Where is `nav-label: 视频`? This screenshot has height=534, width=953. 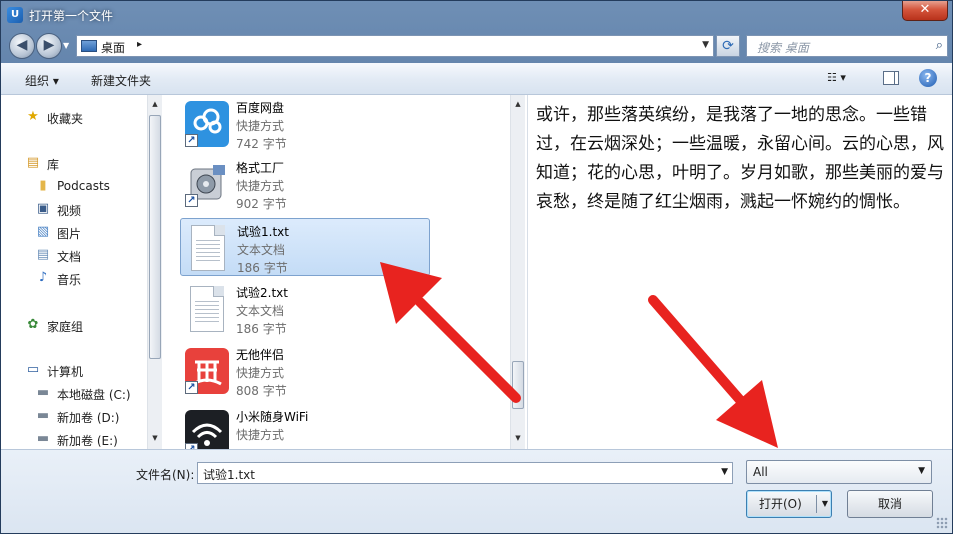
nav-label: 视频 is located at coordinates (69, 211).